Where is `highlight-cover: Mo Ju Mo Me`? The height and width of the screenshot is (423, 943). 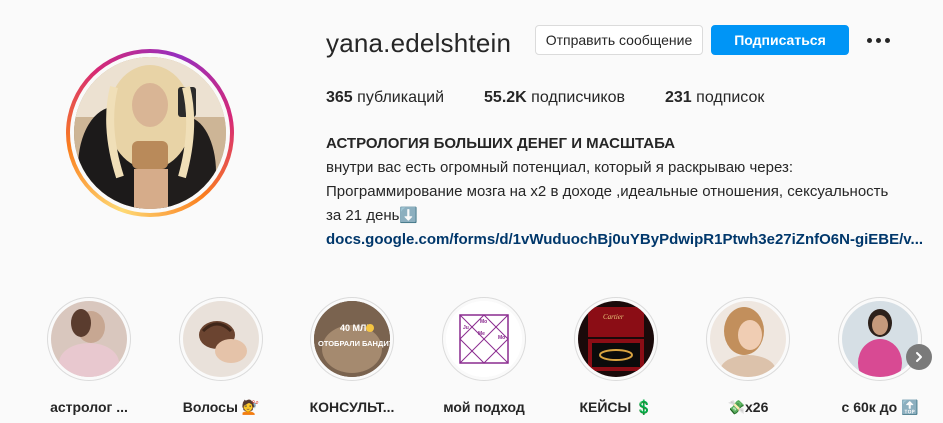
highlight-cover: Mo Ju Mo Me is located at coordinates (484, 339).